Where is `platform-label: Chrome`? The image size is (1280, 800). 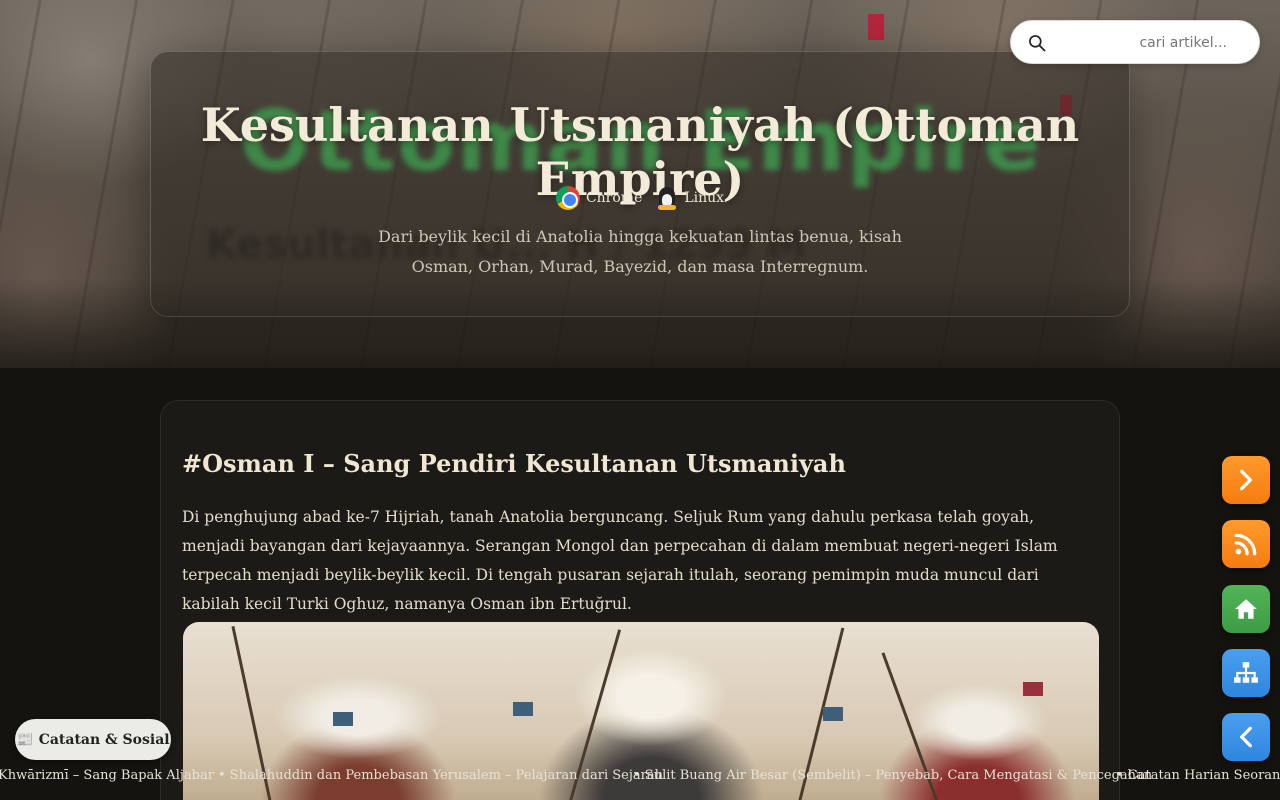
platform-label: Chrome is located at coordinates (614, 198).